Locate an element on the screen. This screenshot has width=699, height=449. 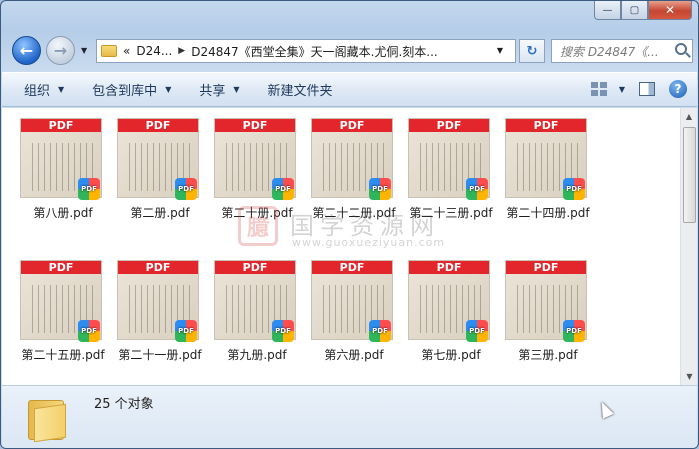
share-menu: 共享 ▼ is located at coordinates (219, 89).